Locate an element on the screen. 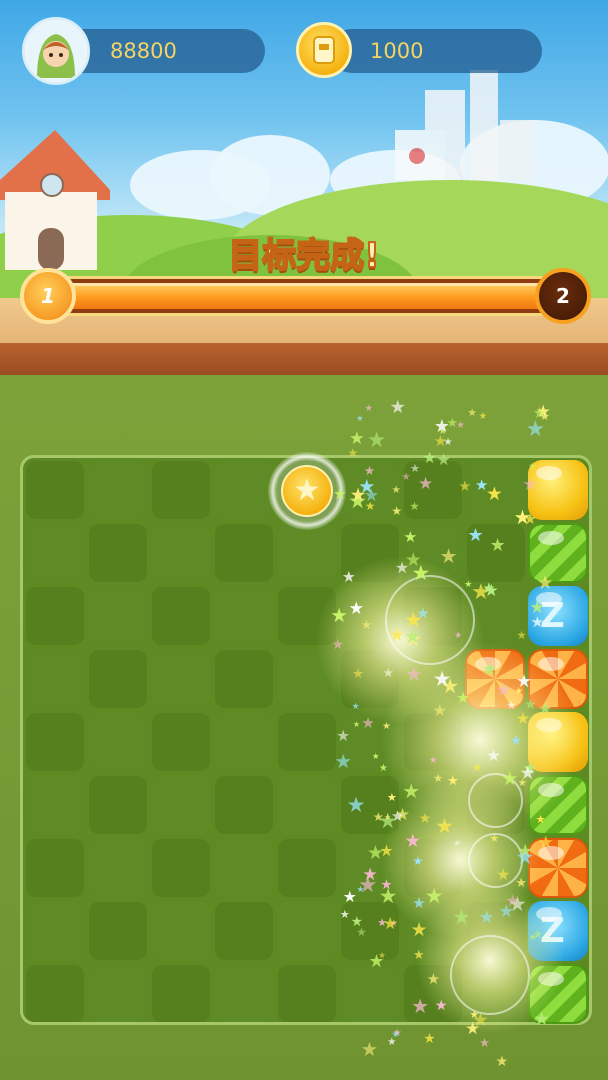 The width and height of the screenshot is (608, 1080). coin-symbol-icon is located at coordinates (324, 50).